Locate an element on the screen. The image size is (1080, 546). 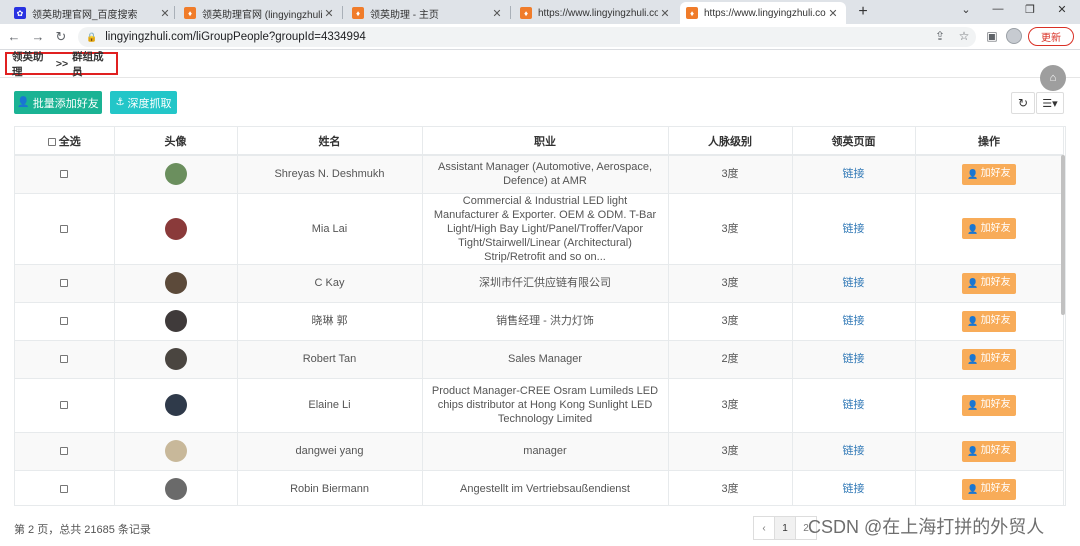
paw-icon: ✿ is located at coordinates (20, 13).